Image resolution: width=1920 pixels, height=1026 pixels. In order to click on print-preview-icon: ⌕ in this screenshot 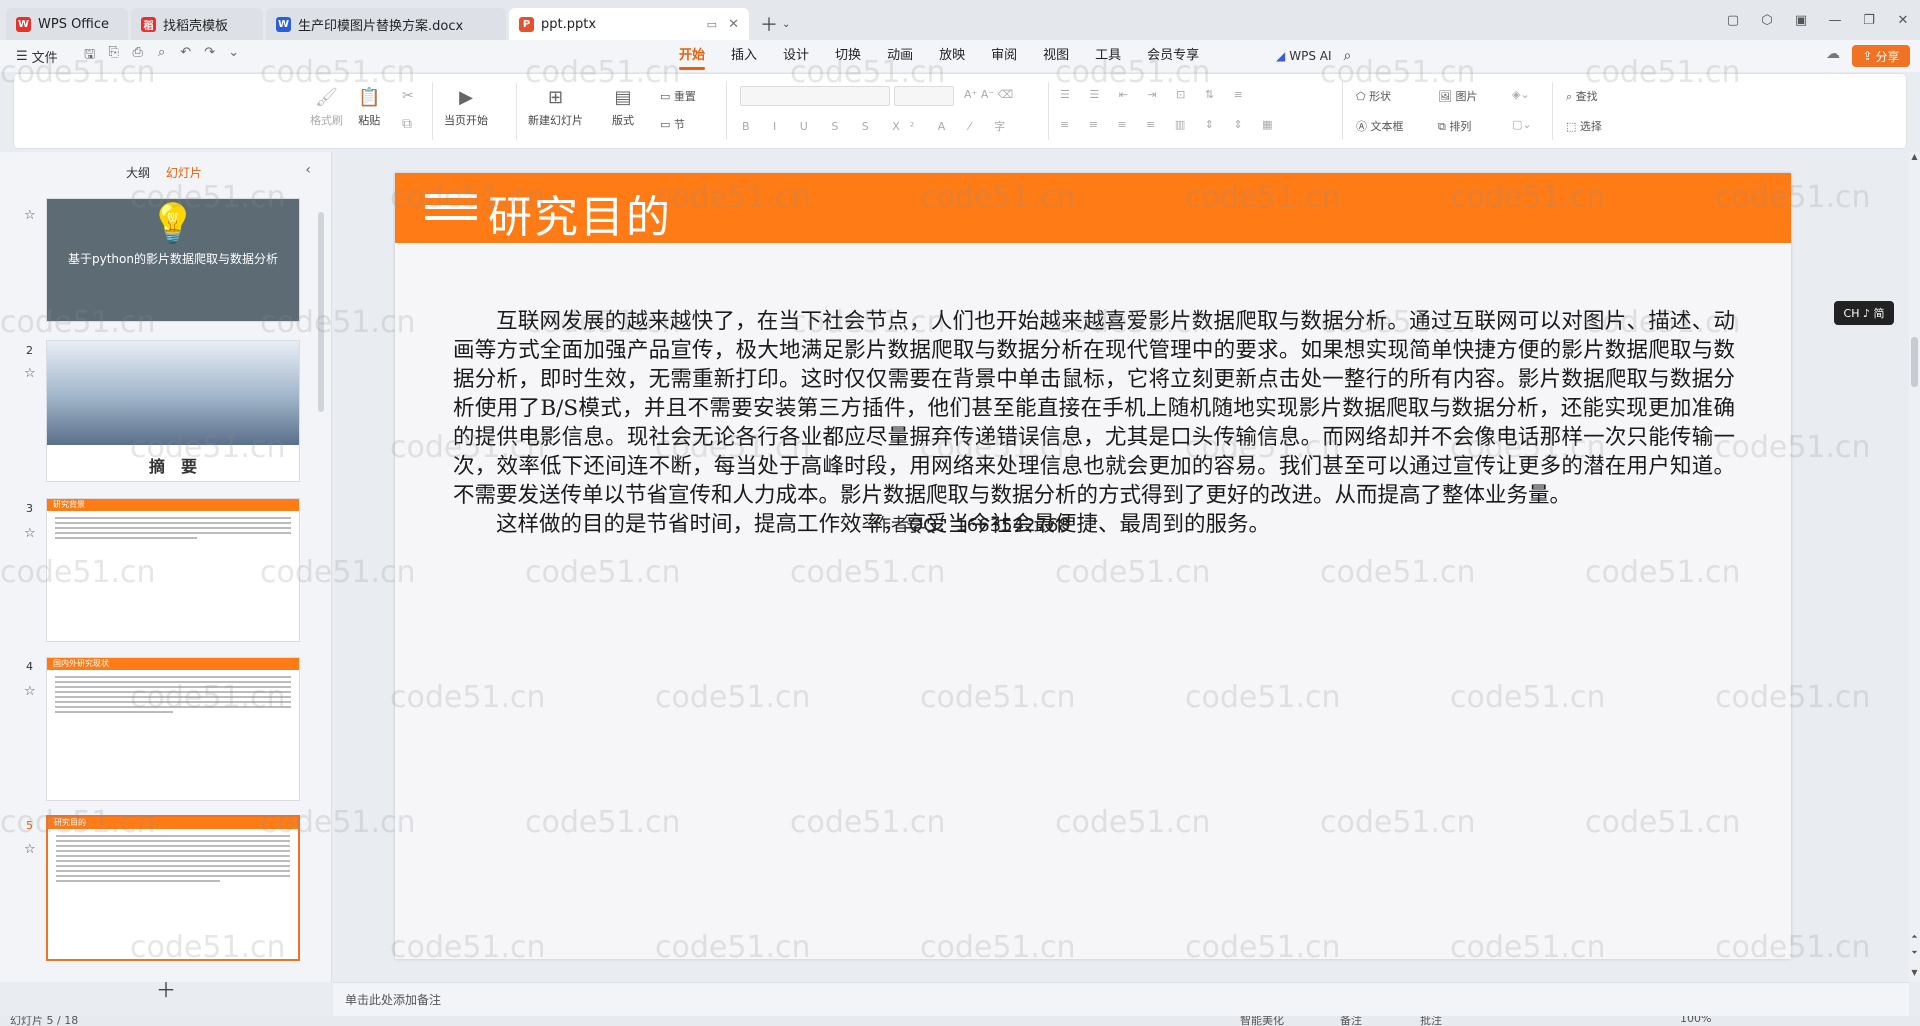, I will do `click(162, 56)`.